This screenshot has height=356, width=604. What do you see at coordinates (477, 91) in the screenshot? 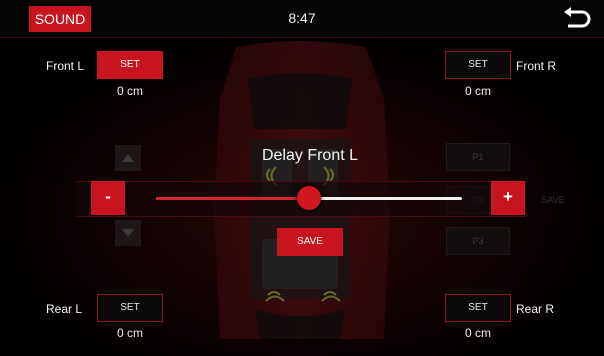
I see `front-right-value: 0 cm` at bounding box center [477, 91].